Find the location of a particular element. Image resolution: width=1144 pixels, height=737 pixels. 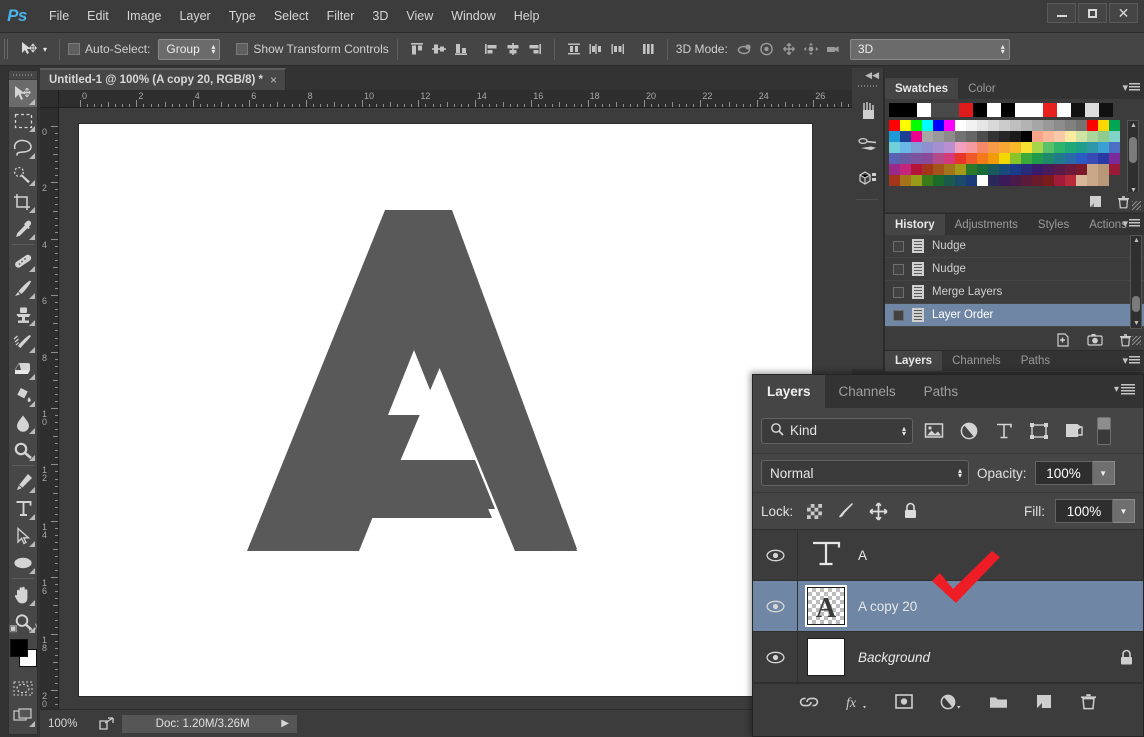

fill-input: 100% is located at coordinates (1084, 511).